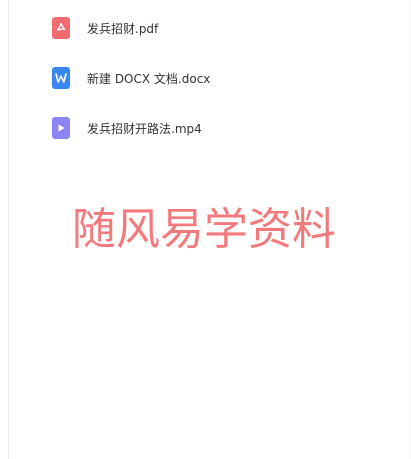 The height and width of the screenshot is (459, 411). I want to click on watermark-text: 随风易学资料, so click(204, 229).